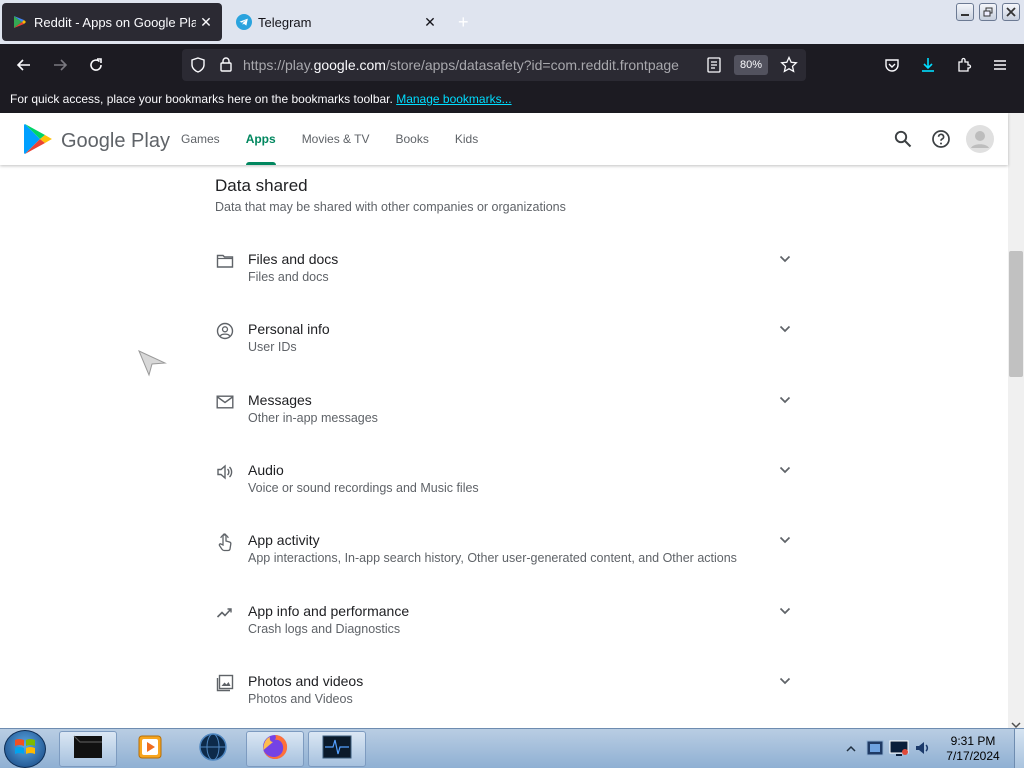 This screenshot has width=1024, height=768. Describe the element at coordinates (225, 613) in the screenshot. I see `activity-icon` at that location.